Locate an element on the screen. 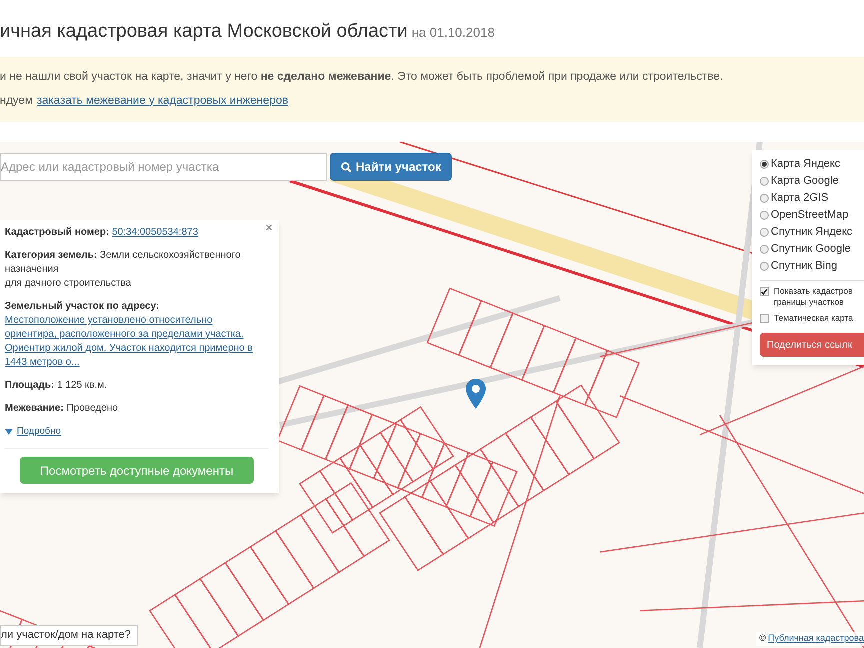  notice-text: ндуем is located at coordinates (16, 101).